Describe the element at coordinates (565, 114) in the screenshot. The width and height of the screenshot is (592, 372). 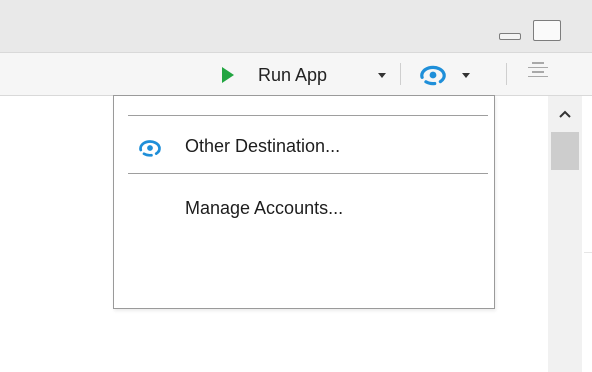
I see `scroll-up-icon` at that location.